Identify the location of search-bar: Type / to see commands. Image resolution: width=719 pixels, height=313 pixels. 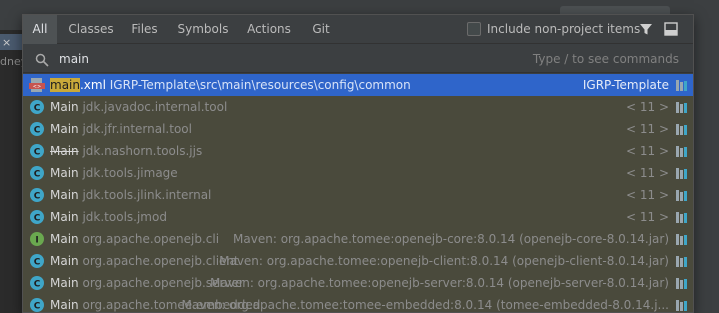
(358, 59).